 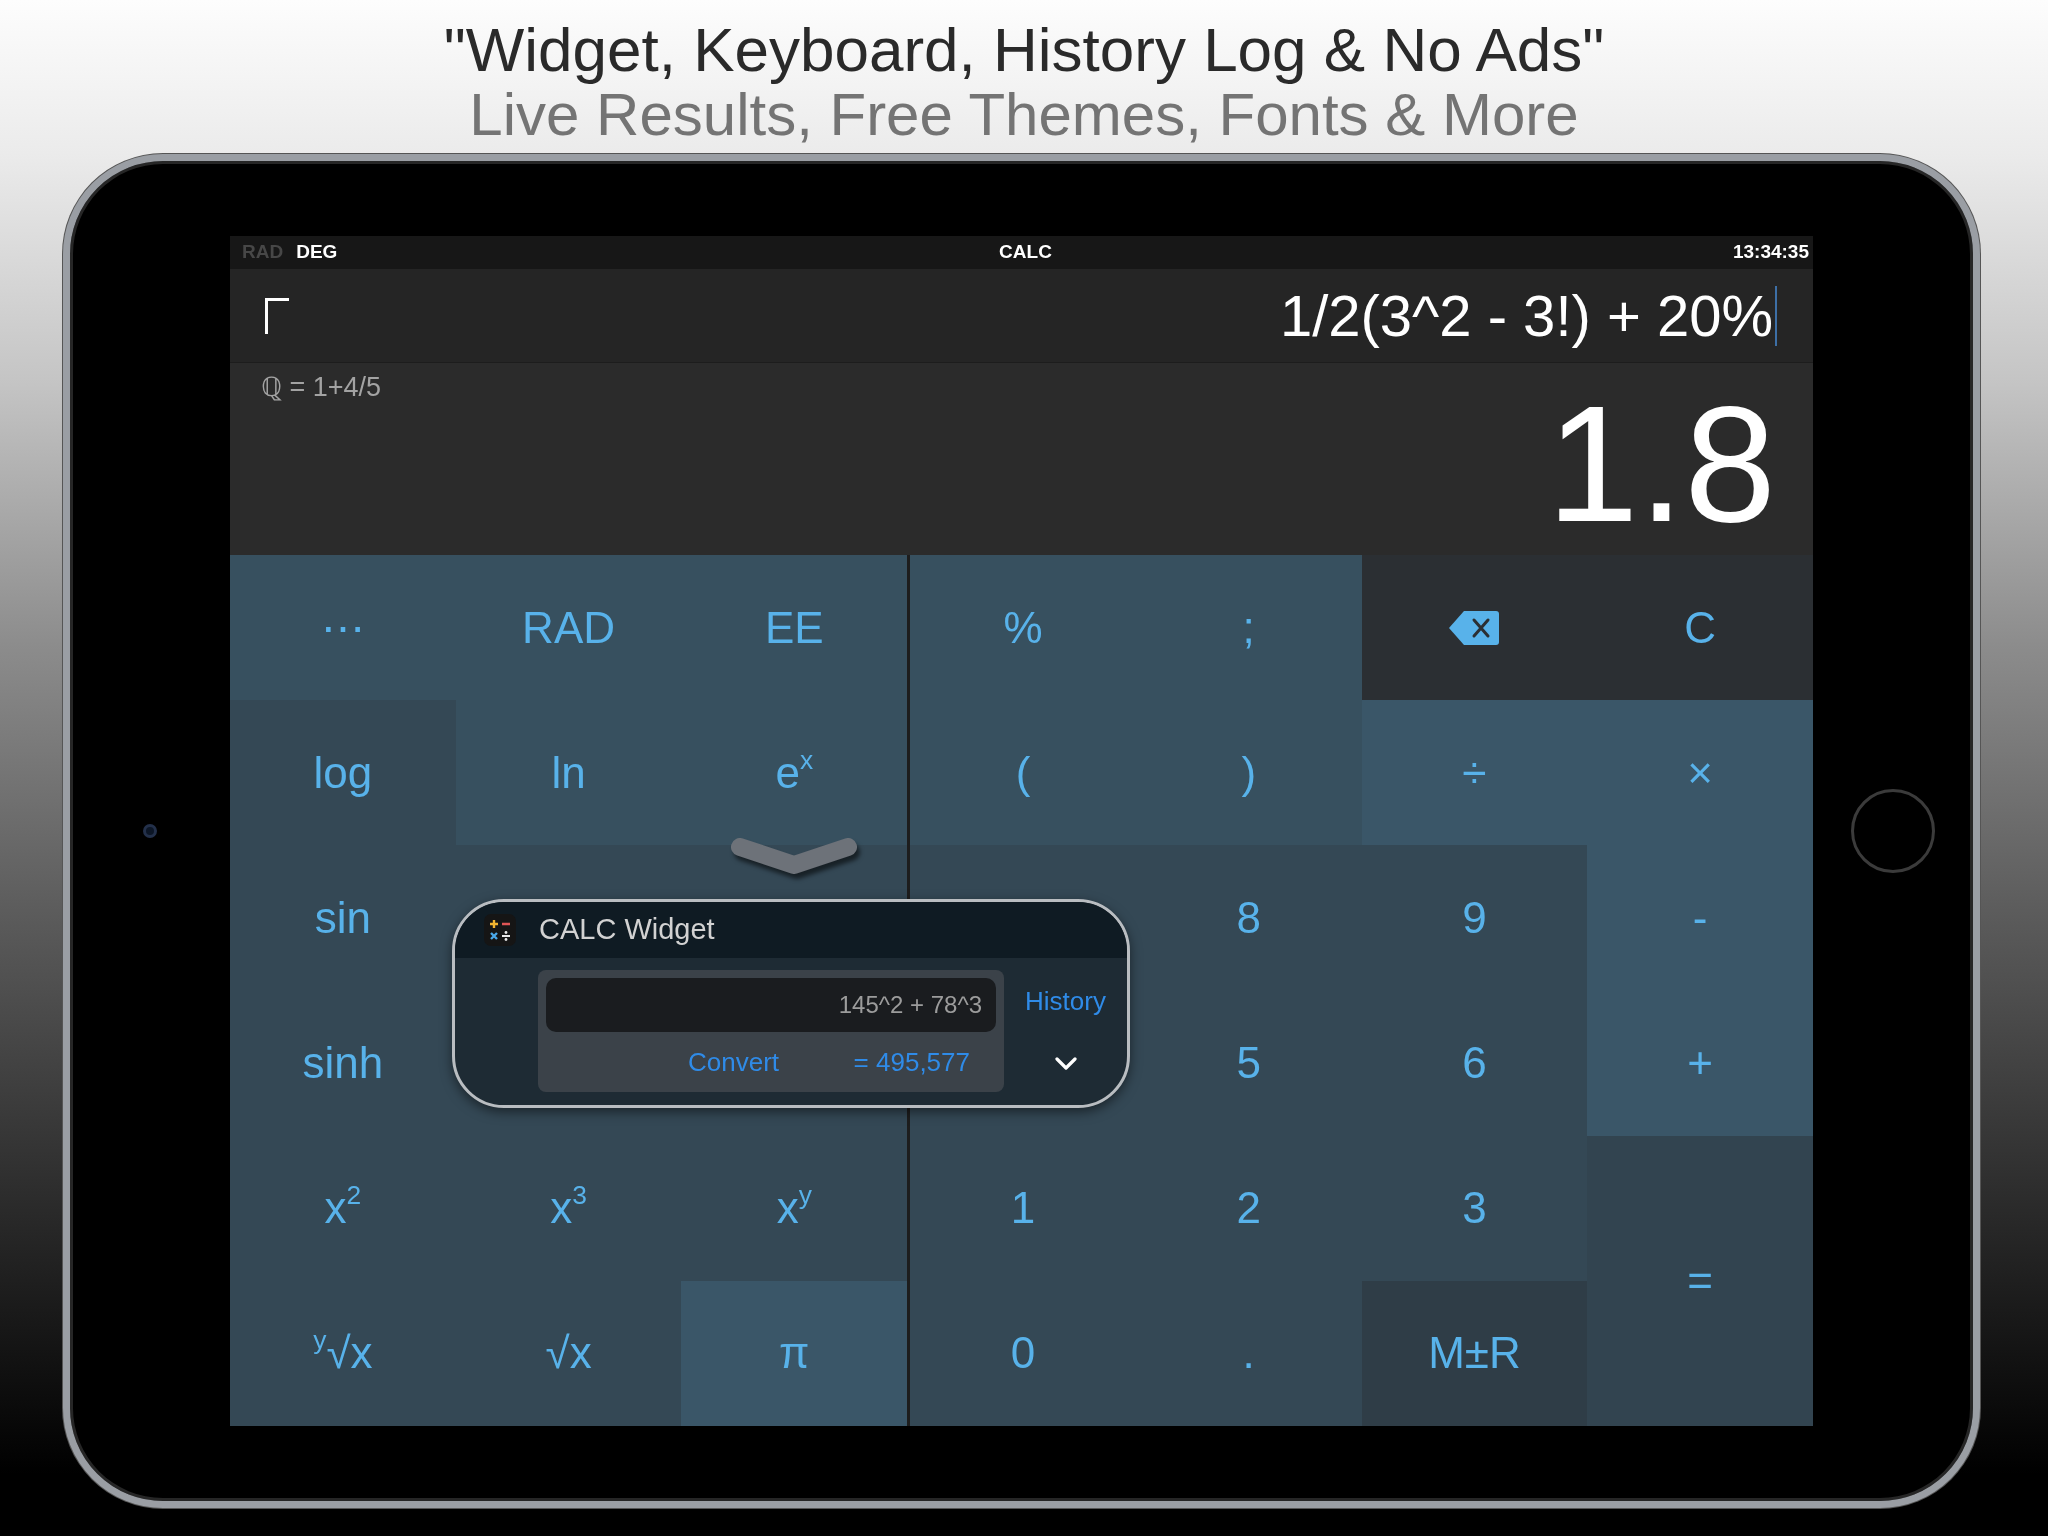 I want to click on calculator-key: e$^{x}$, so click(x=794, y=773).